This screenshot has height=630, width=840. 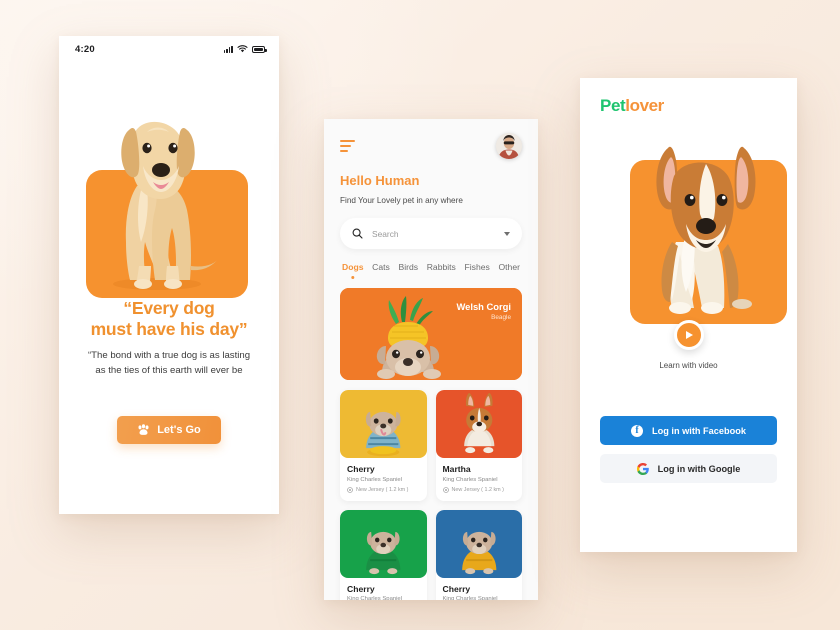 What do you see at coordinates (699, 430) in the screenshot?
I see `facebook-login-label: Log in with Facebook` at bounding box center [699, 430].